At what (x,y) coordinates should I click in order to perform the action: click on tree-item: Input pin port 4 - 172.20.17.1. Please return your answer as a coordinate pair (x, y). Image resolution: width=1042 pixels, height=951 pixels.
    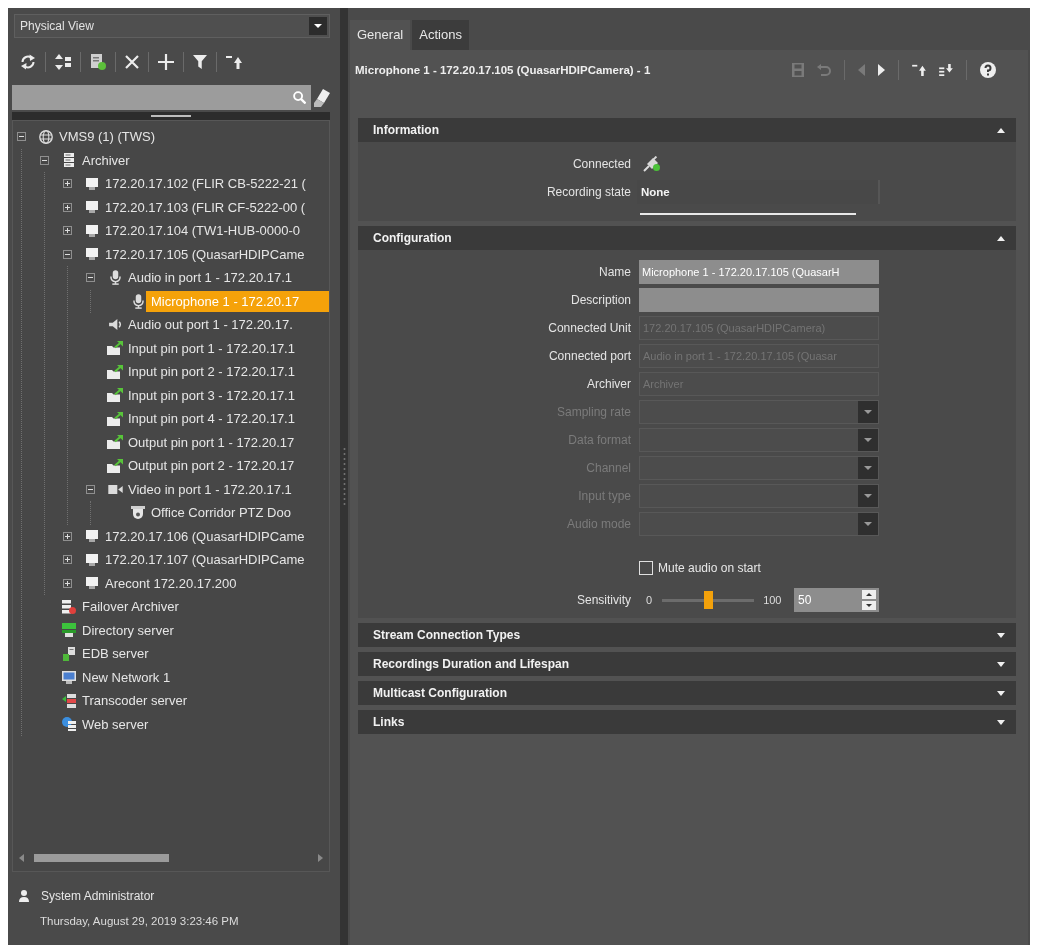
    Looking at the image, I should click on (211, 419).